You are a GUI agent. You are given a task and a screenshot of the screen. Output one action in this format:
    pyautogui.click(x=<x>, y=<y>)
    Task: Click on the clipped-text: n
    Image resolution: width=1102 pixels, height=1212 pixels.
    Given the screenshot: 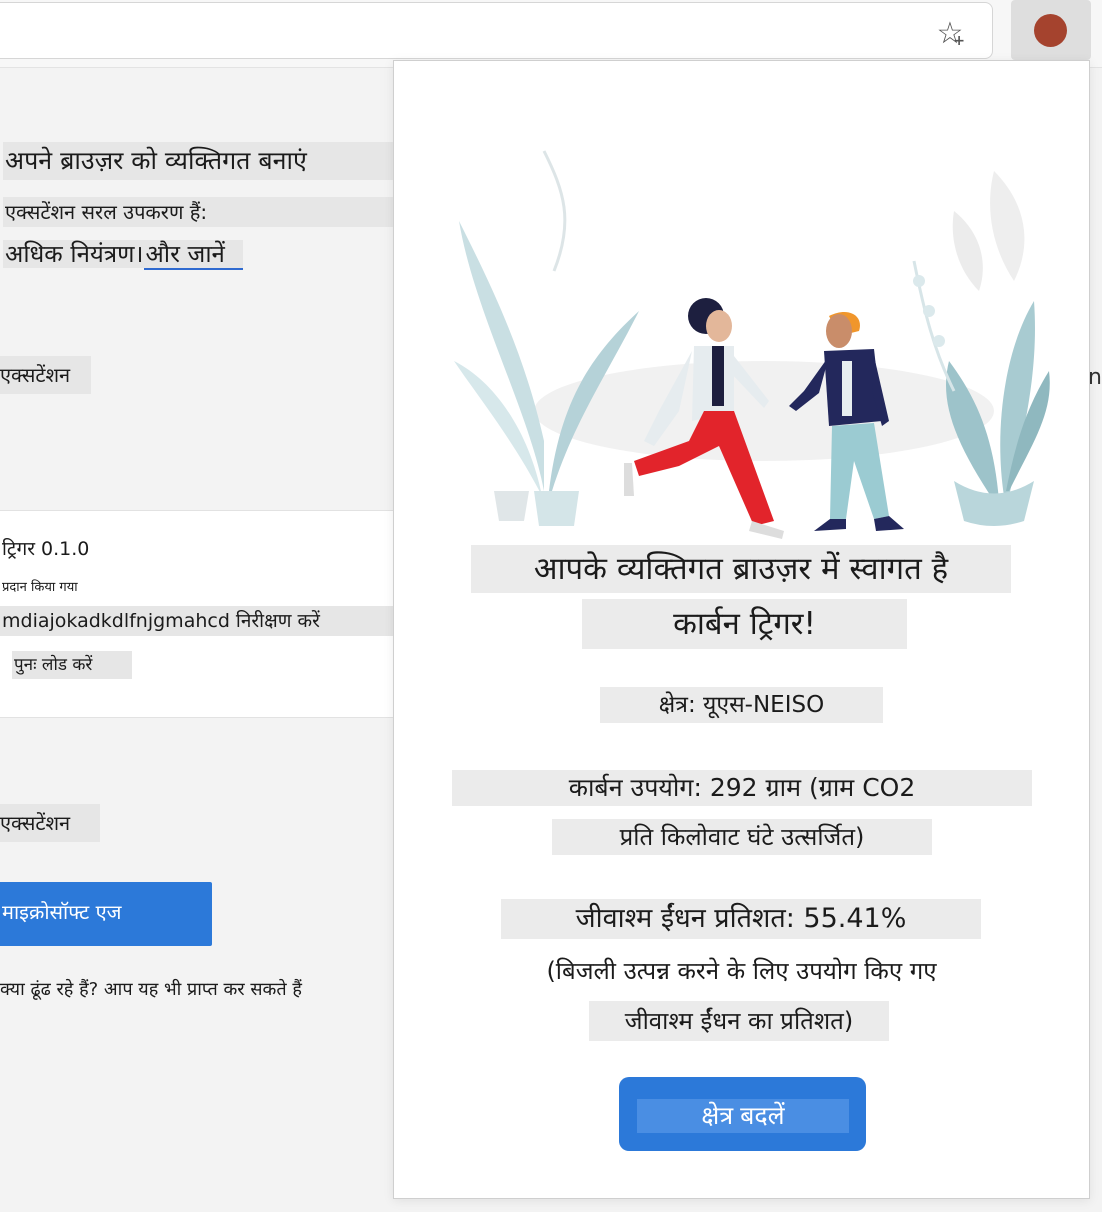 What is the action you would take?
    pyautogui.click(x=1095, y=377)
    